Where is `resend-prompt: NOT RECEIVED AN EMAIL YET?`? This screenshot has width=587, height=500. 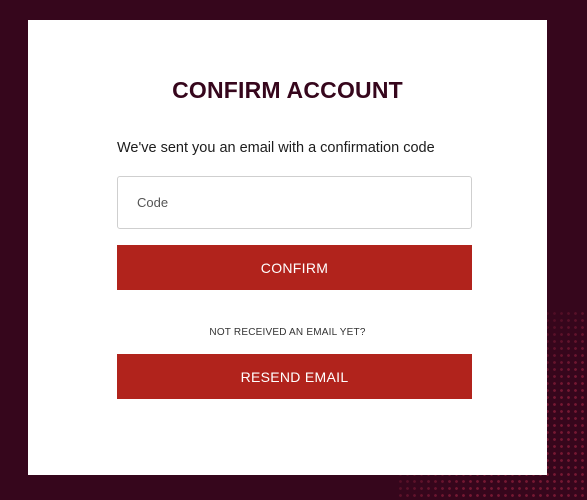
resend-prompt: NOT RECEIVED AN EMAIL YET? is located at coordinates (287, 332).